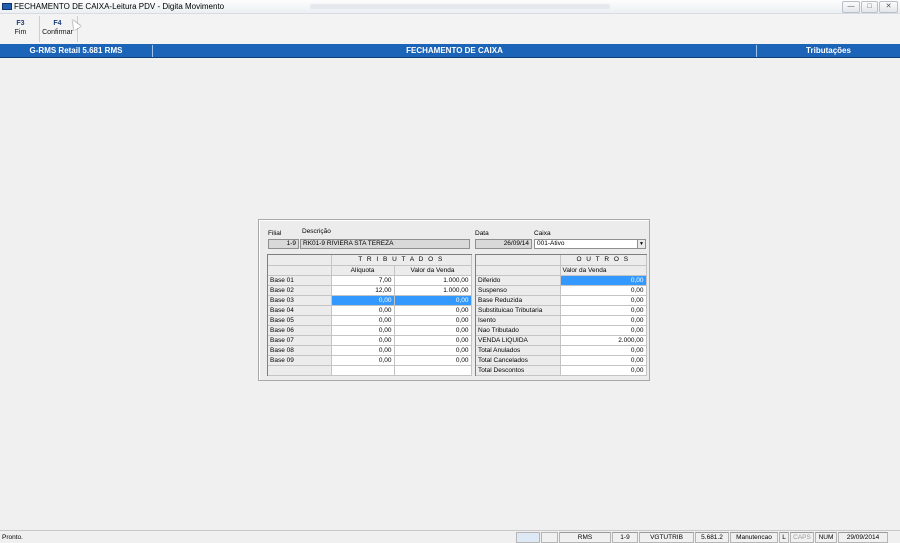 Image resolution: width=900 pixels, height=543 pixels. I want to click on table-row: Substituicao Tributaria 0,00, so click(561, 310).